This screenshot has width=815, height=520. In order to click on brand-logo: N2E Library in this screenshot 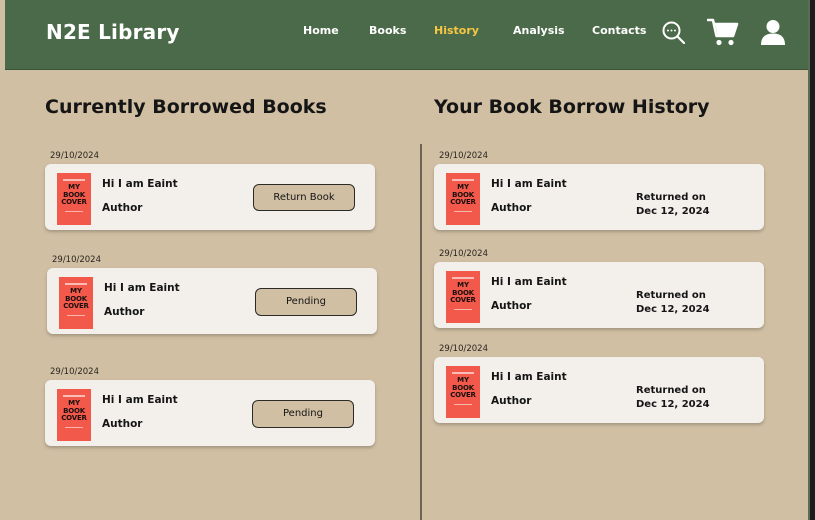, I will do `click(113, 32)`.